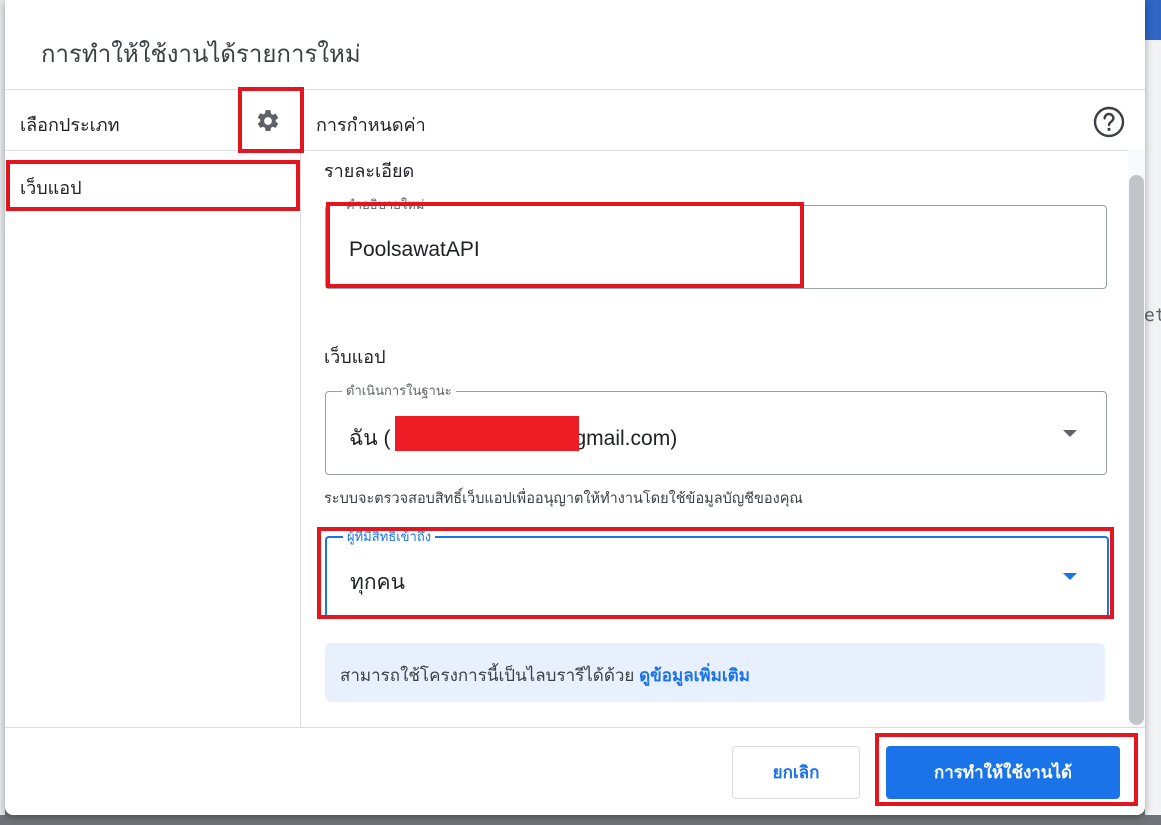  Describe the element at coordinates (399, 391) in the screenshot. I see `execute-as-label: ดำเนินการในฐานะ` at that location.